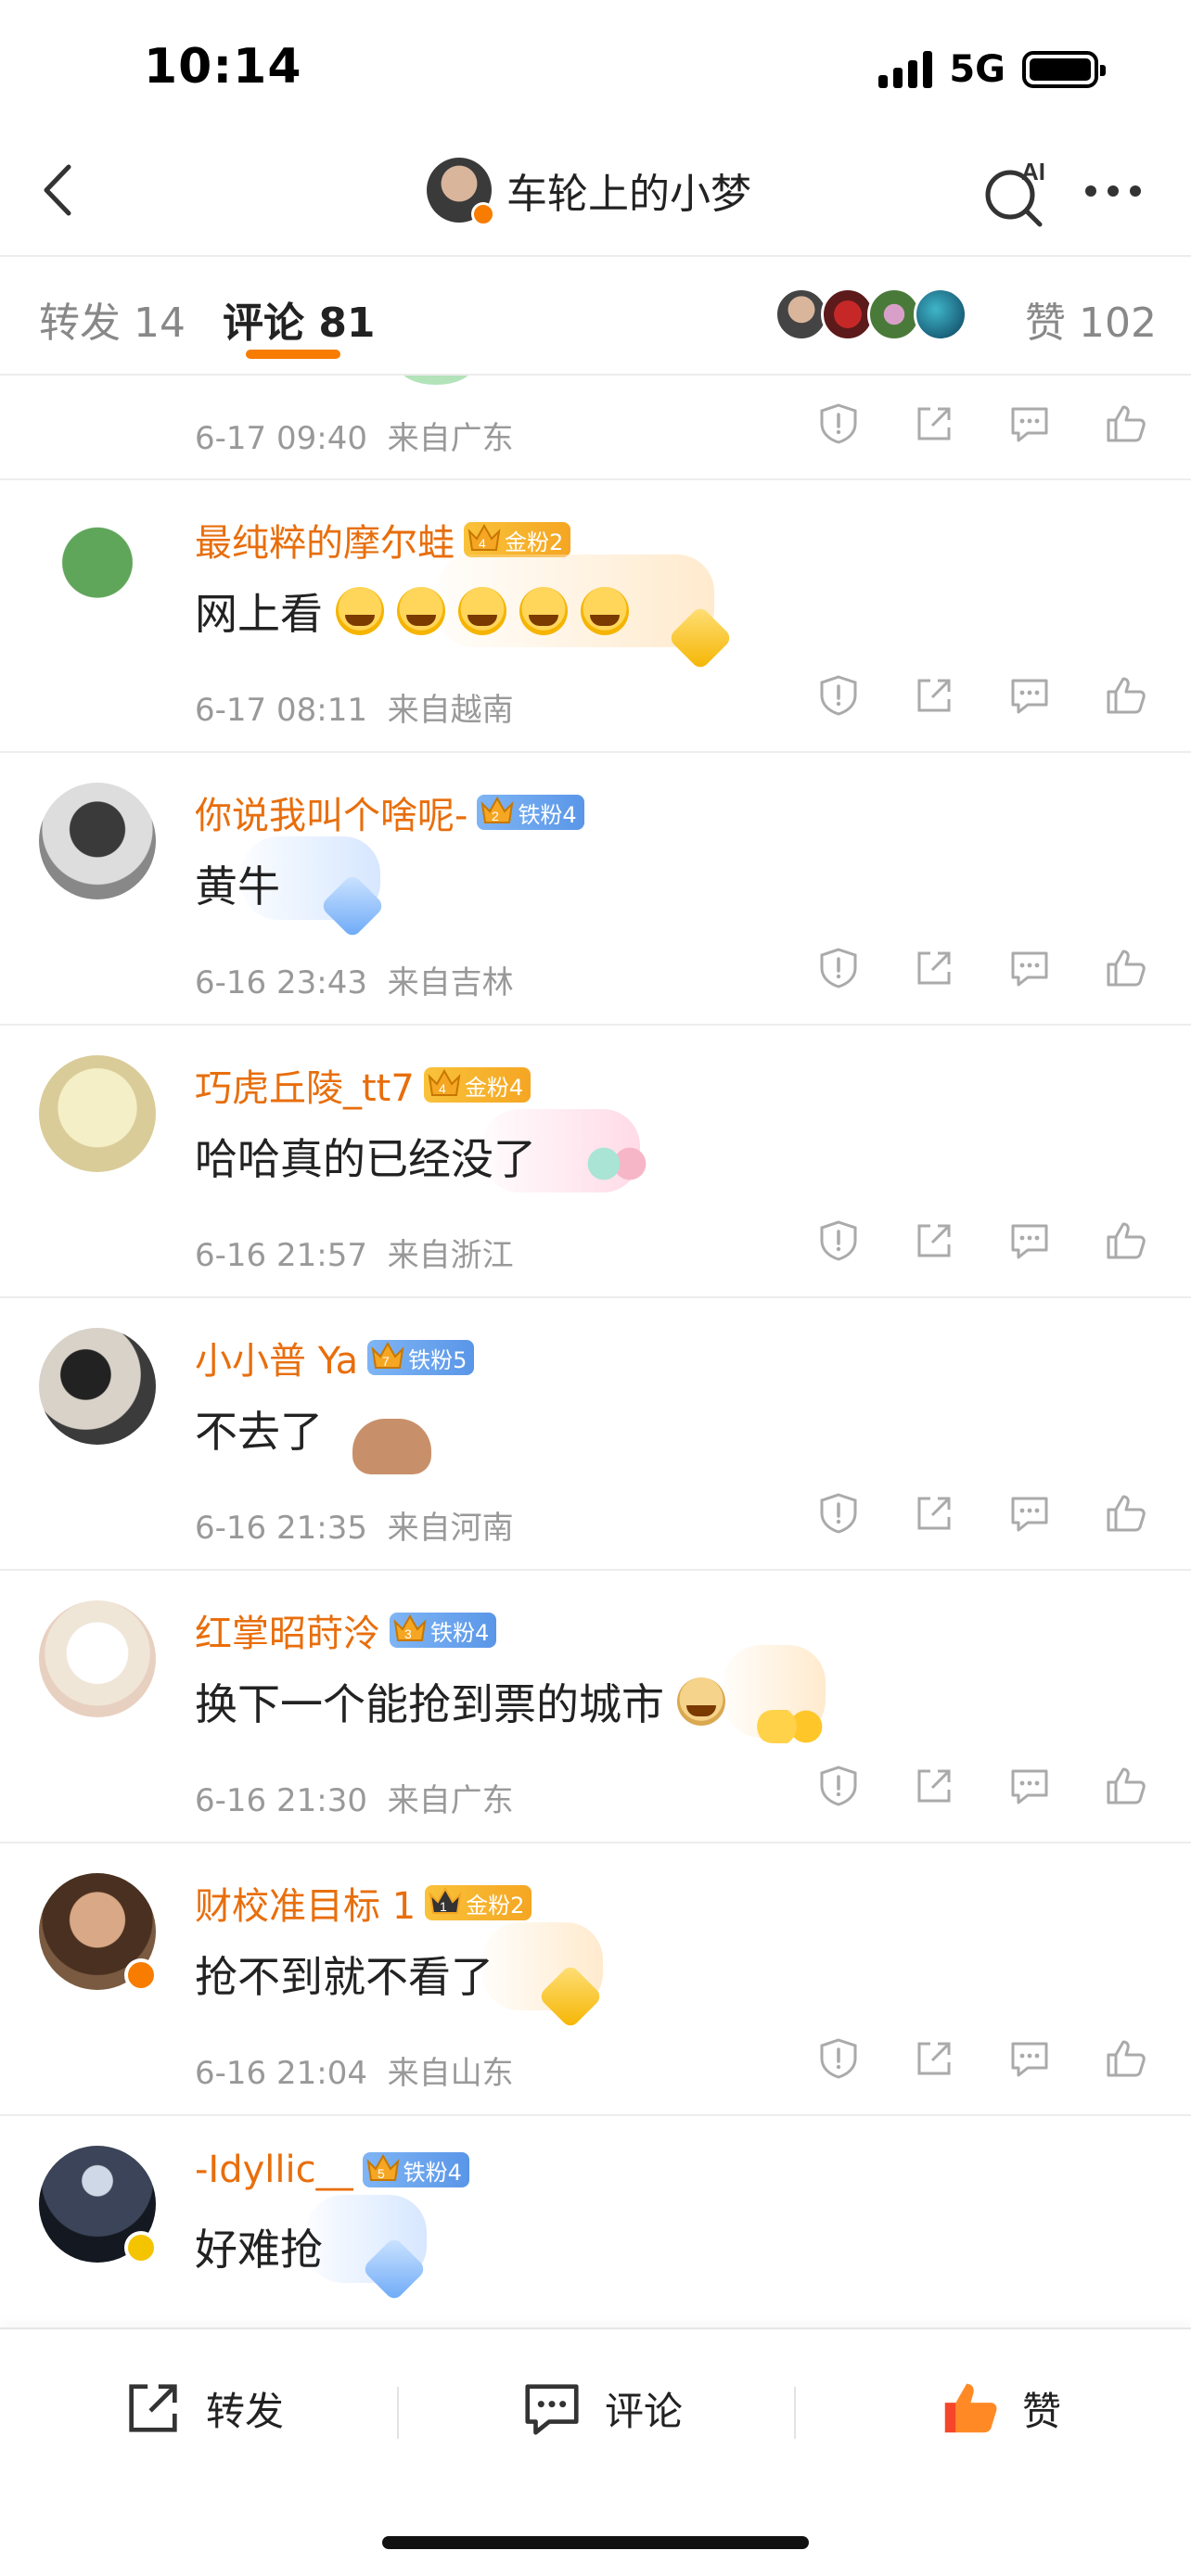  I want to click on more-icon, so click(1113, 191).